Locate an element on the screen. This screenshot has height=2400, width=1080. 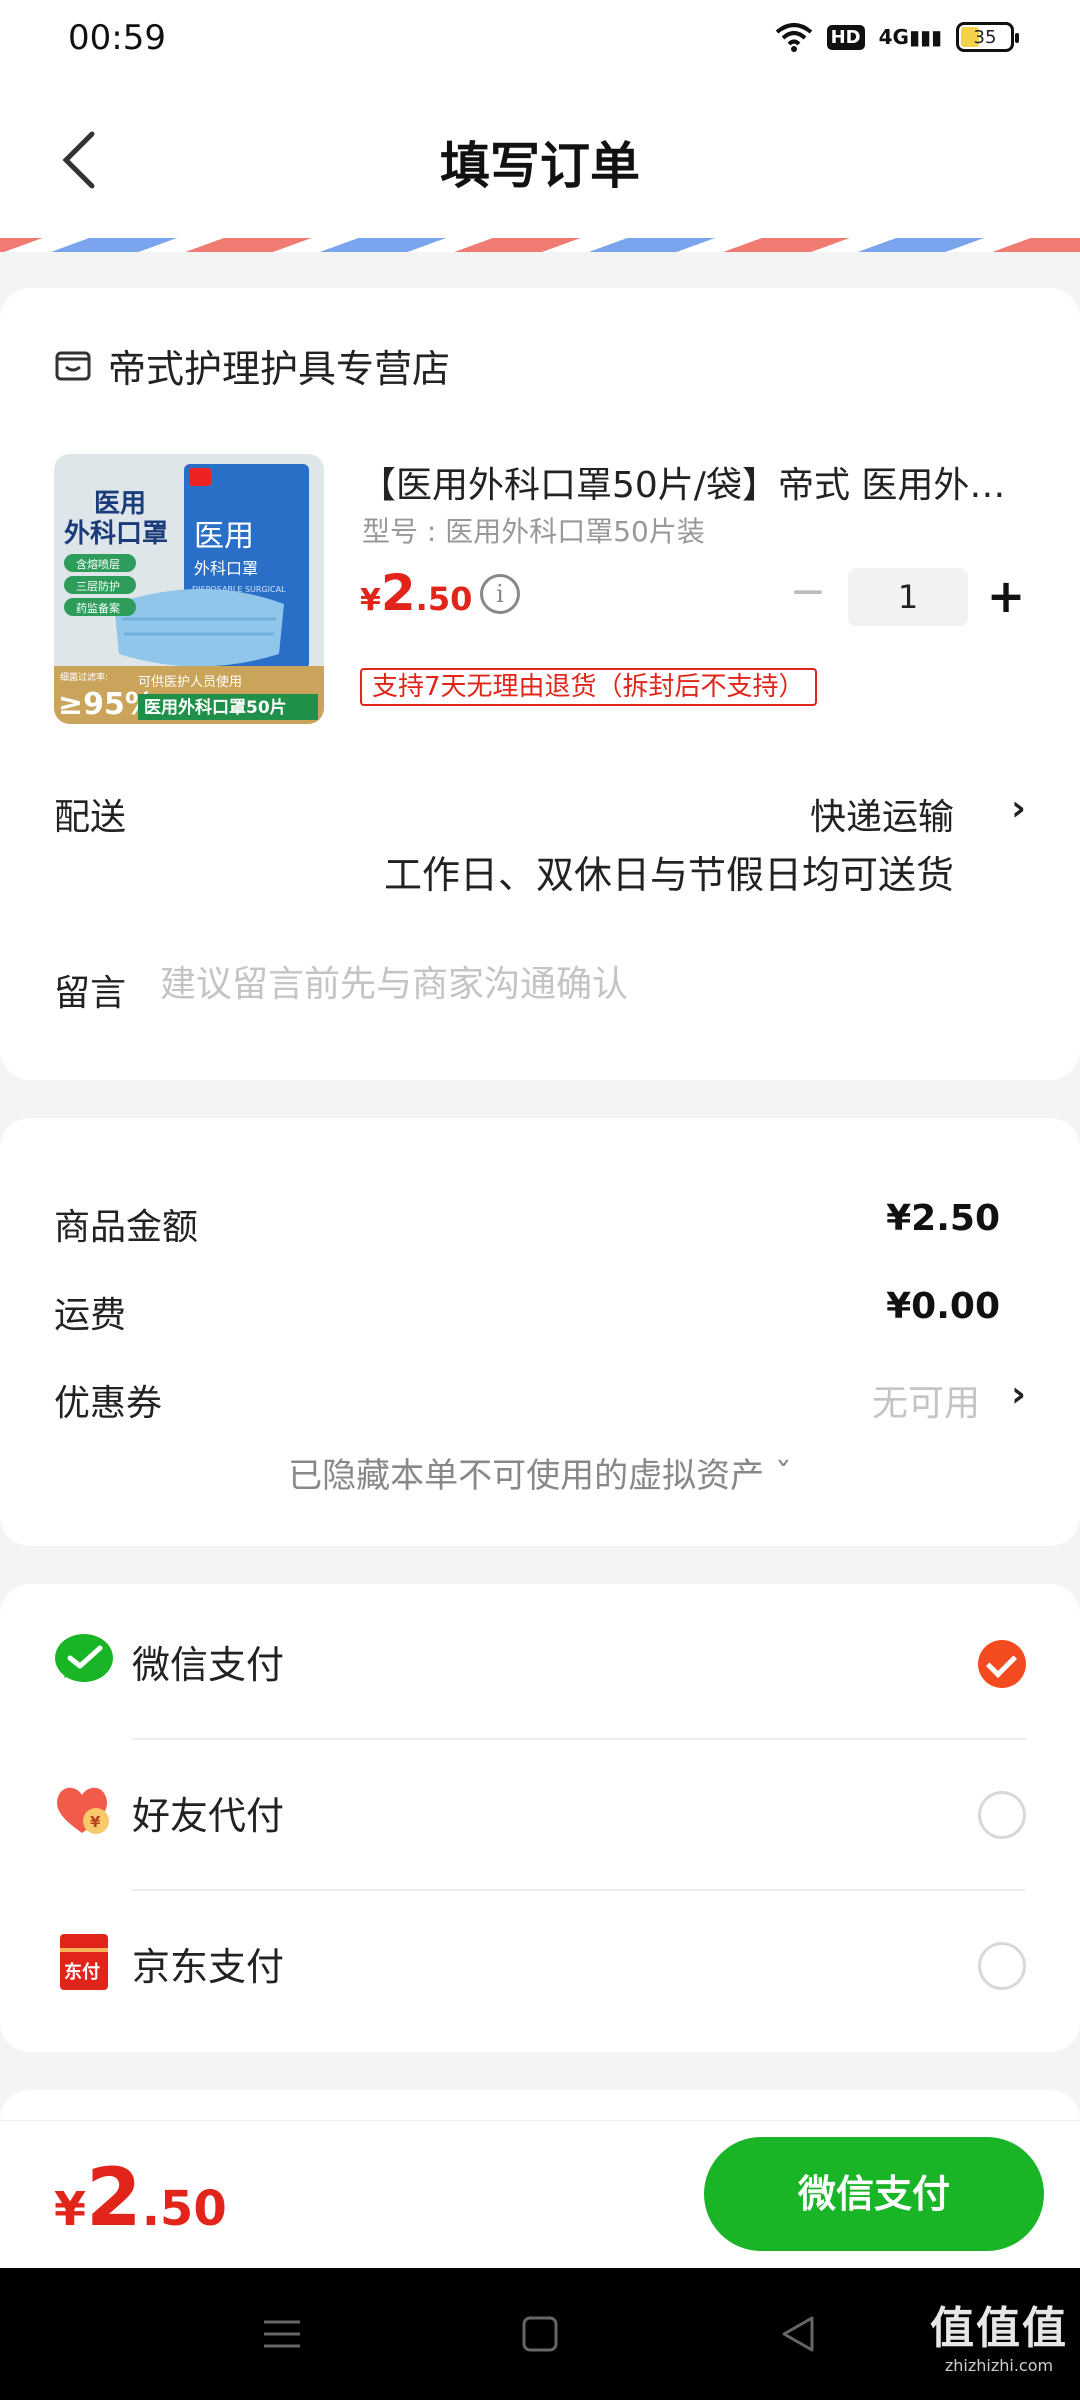
system-navigation-bar: 值值值 zhizhizhi.com is located at coordinates (540, 2334).